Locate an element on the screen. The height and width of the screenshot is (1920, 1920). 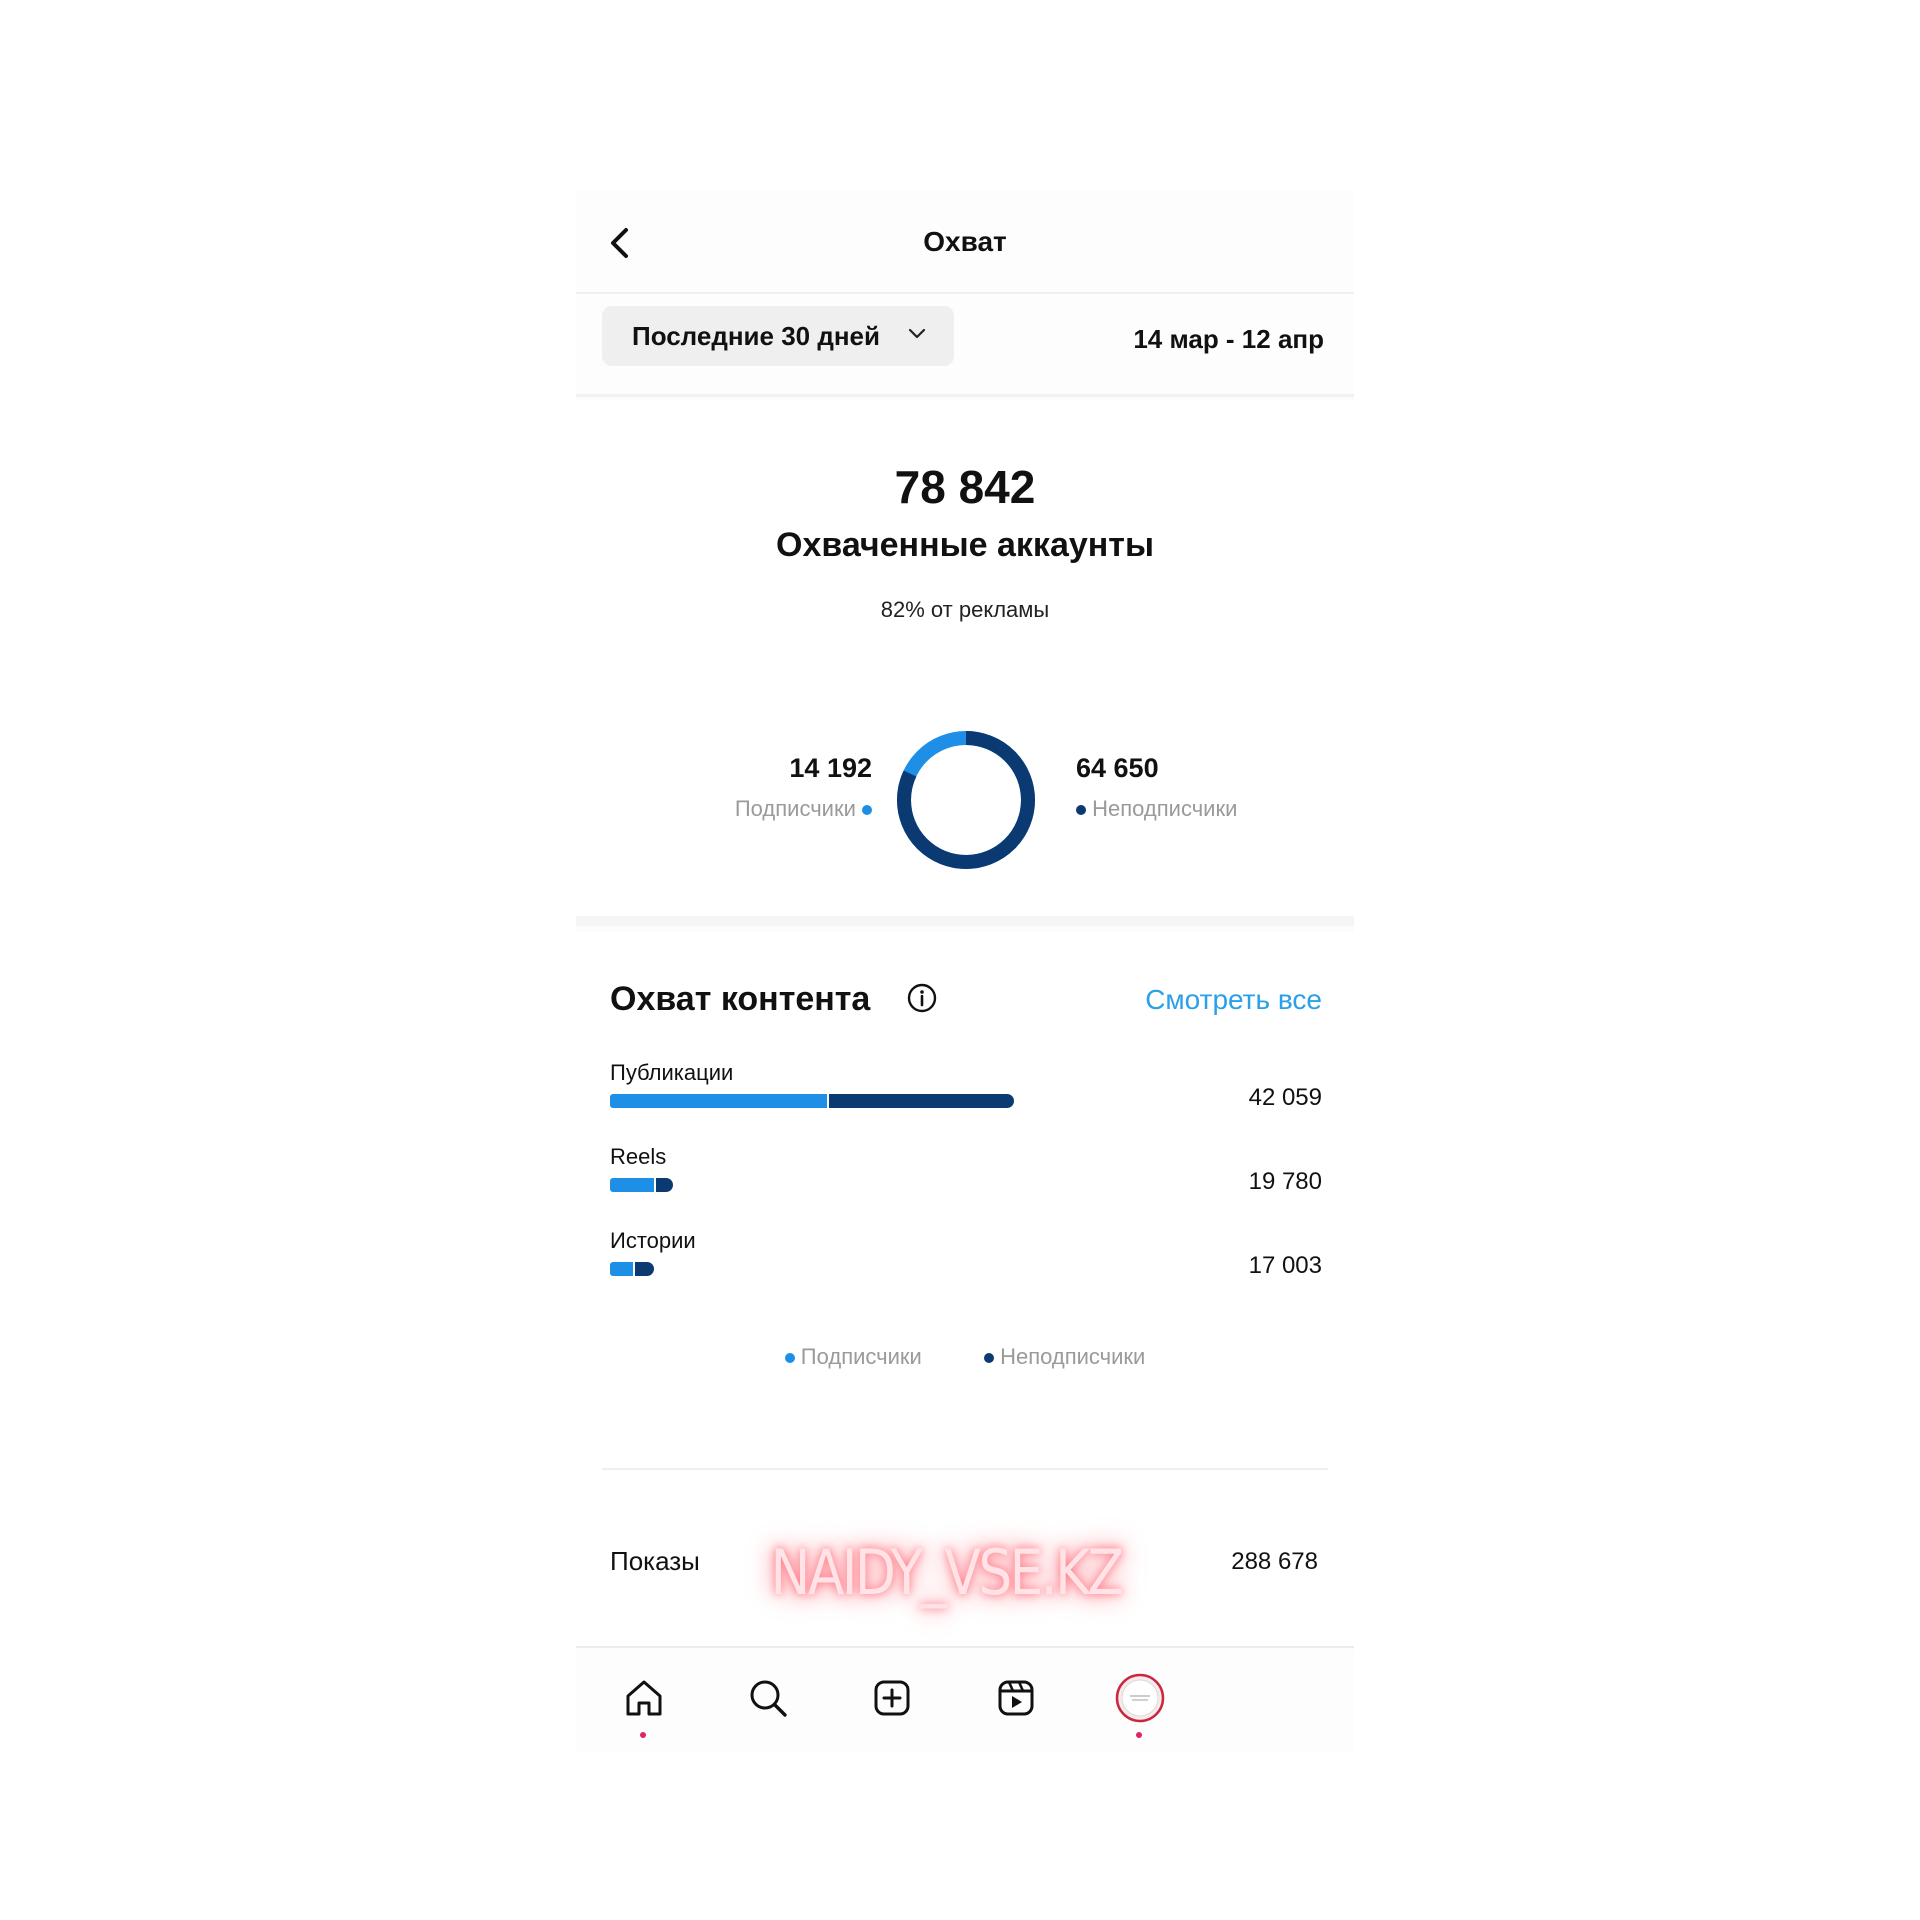
nav-reels is located at coordinates (1016, 1698).